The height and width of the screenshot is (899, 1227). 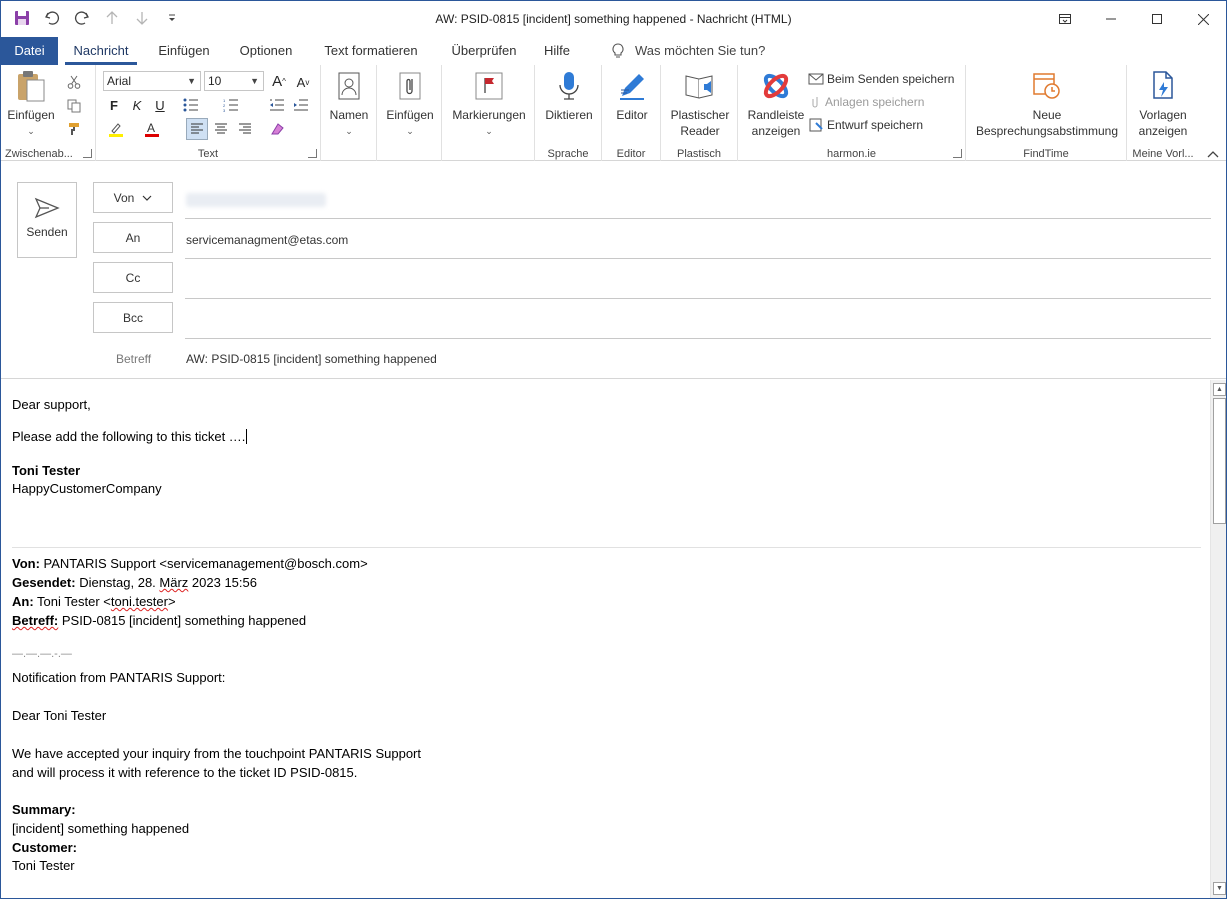 What do you see at coordinates (152, 129) in the screenshot?
I see `font-color-icon: A` at bounding box center [152, 129].